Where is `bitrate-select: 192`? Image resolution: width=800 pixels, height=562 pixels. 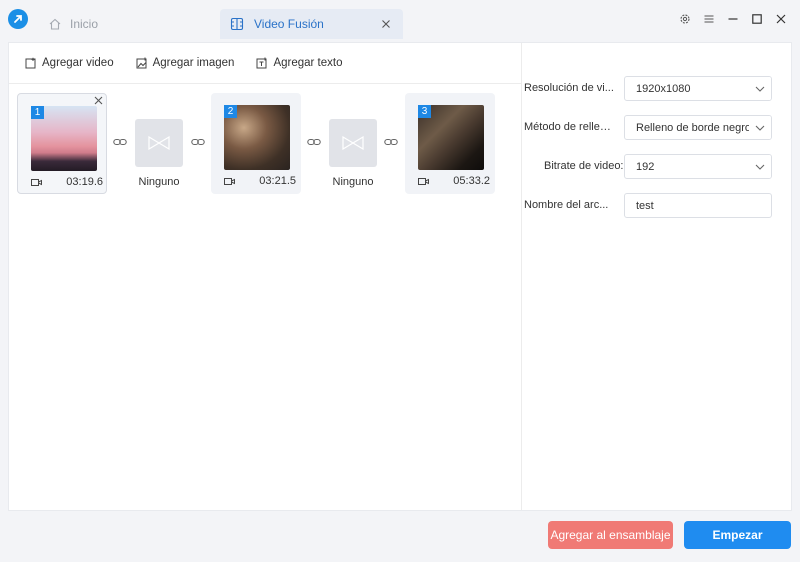
bitrate-select: 192 is located at coordinates (698, 166).